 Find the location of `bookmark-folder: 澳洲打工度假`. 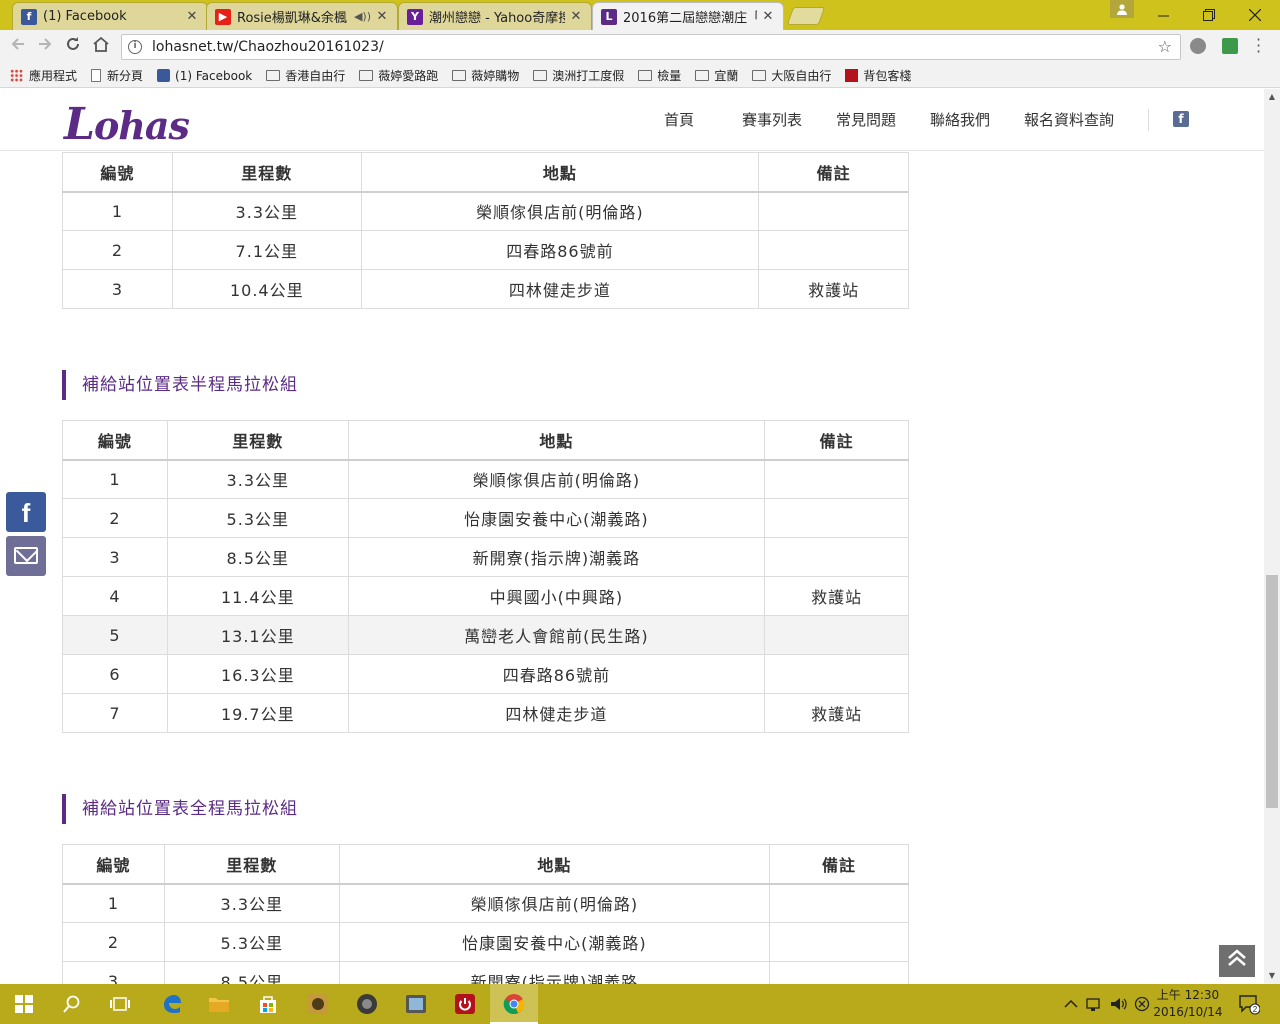

bookmark-folder: 澳洲打工度假 is located at coordinates (578, 75).